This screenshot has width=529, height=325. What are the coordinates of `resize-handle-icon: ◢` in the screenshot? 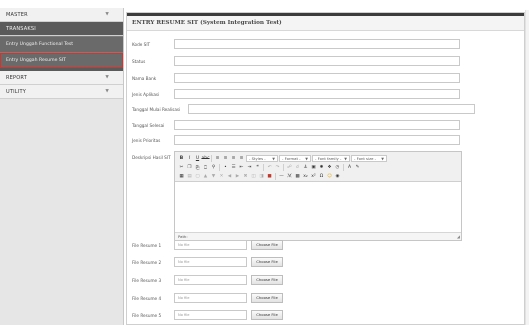 It's located at (458, 236).